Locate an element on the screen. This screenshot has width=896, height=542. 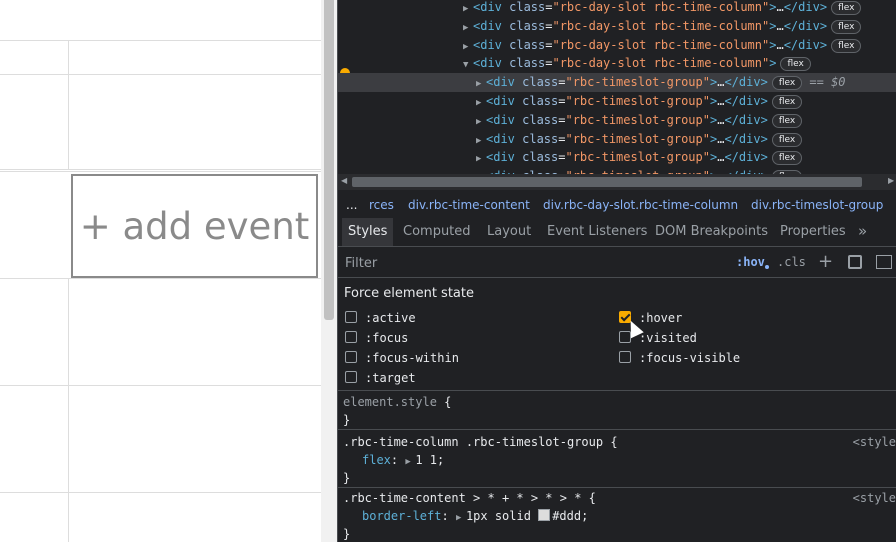
css-color-value: #ddd; is located at coordinates (570, 516).